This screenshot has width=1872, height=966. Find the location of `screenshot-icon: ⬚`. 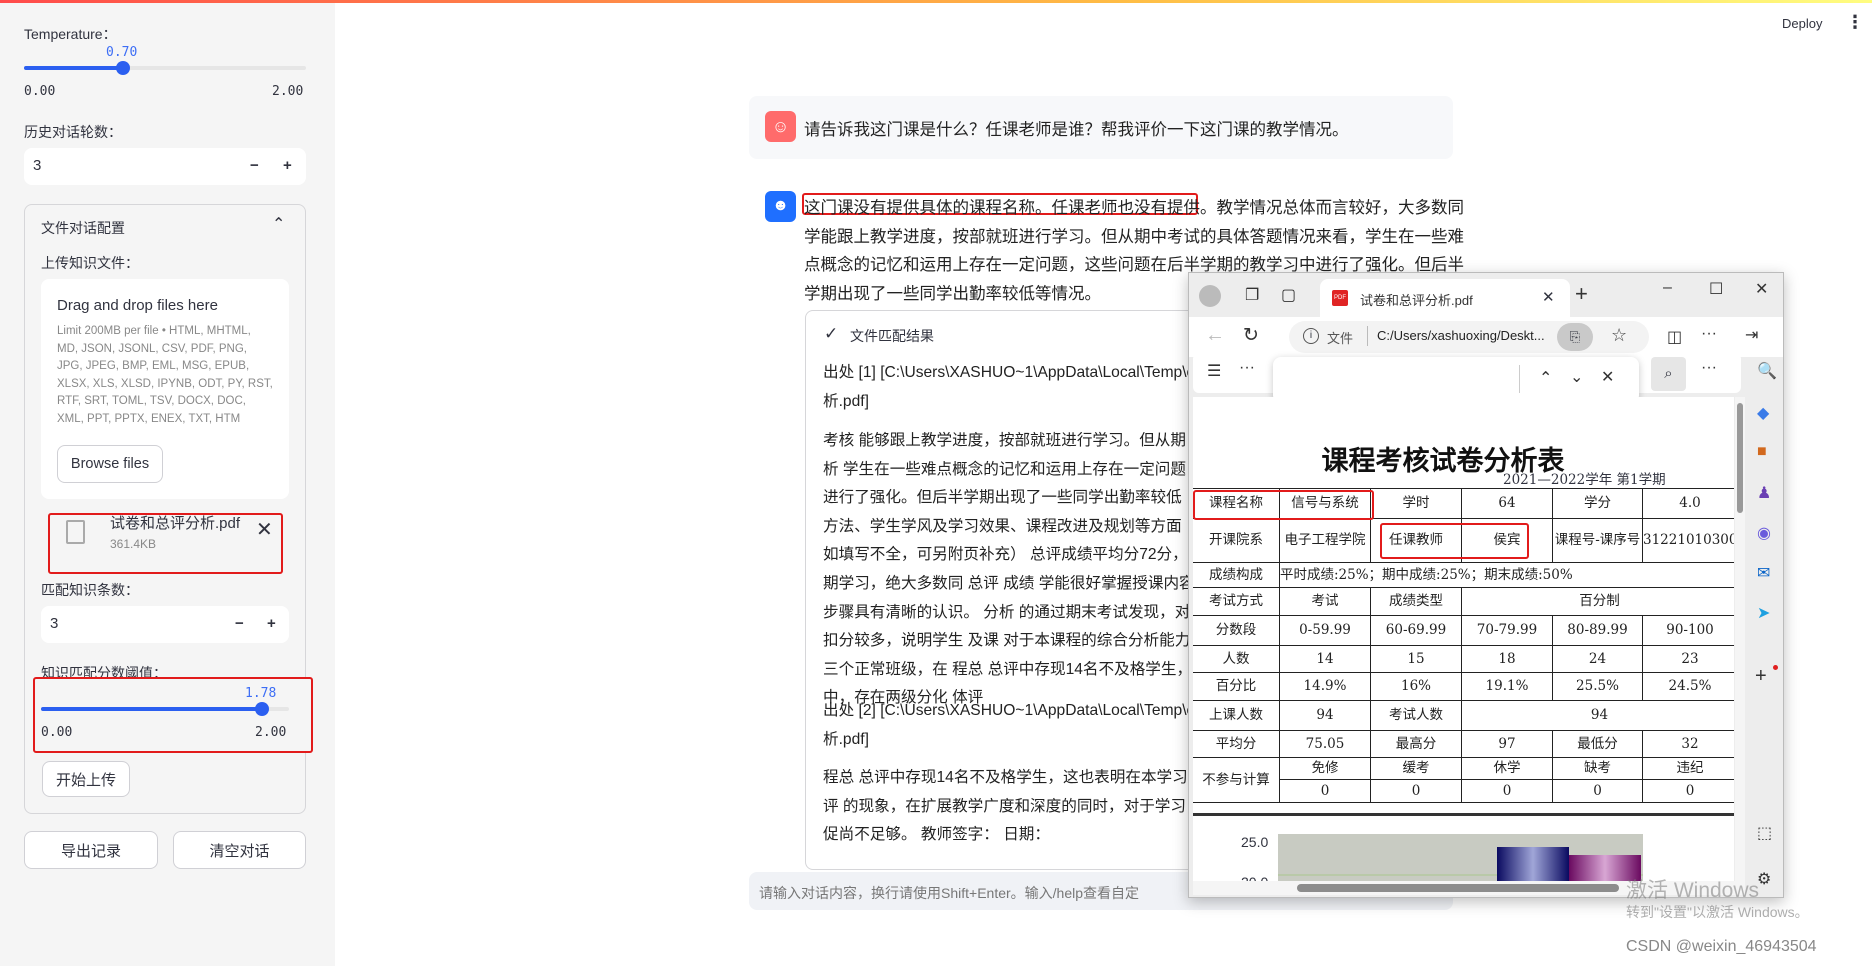

screenshot-icon: ⬚ is located at coordinates (1764, 833).